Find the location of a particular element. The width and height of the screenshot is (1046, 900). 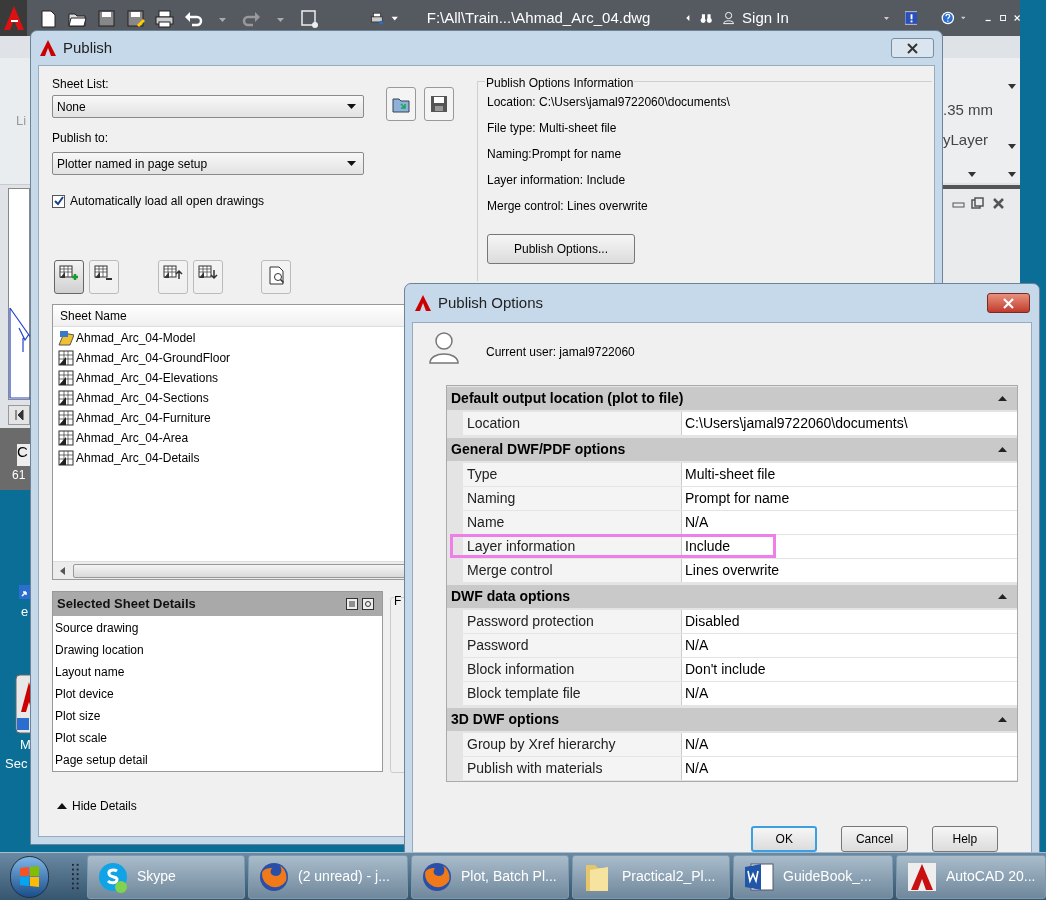

field-label: Sheet List: is located at coordinates (81, 84).